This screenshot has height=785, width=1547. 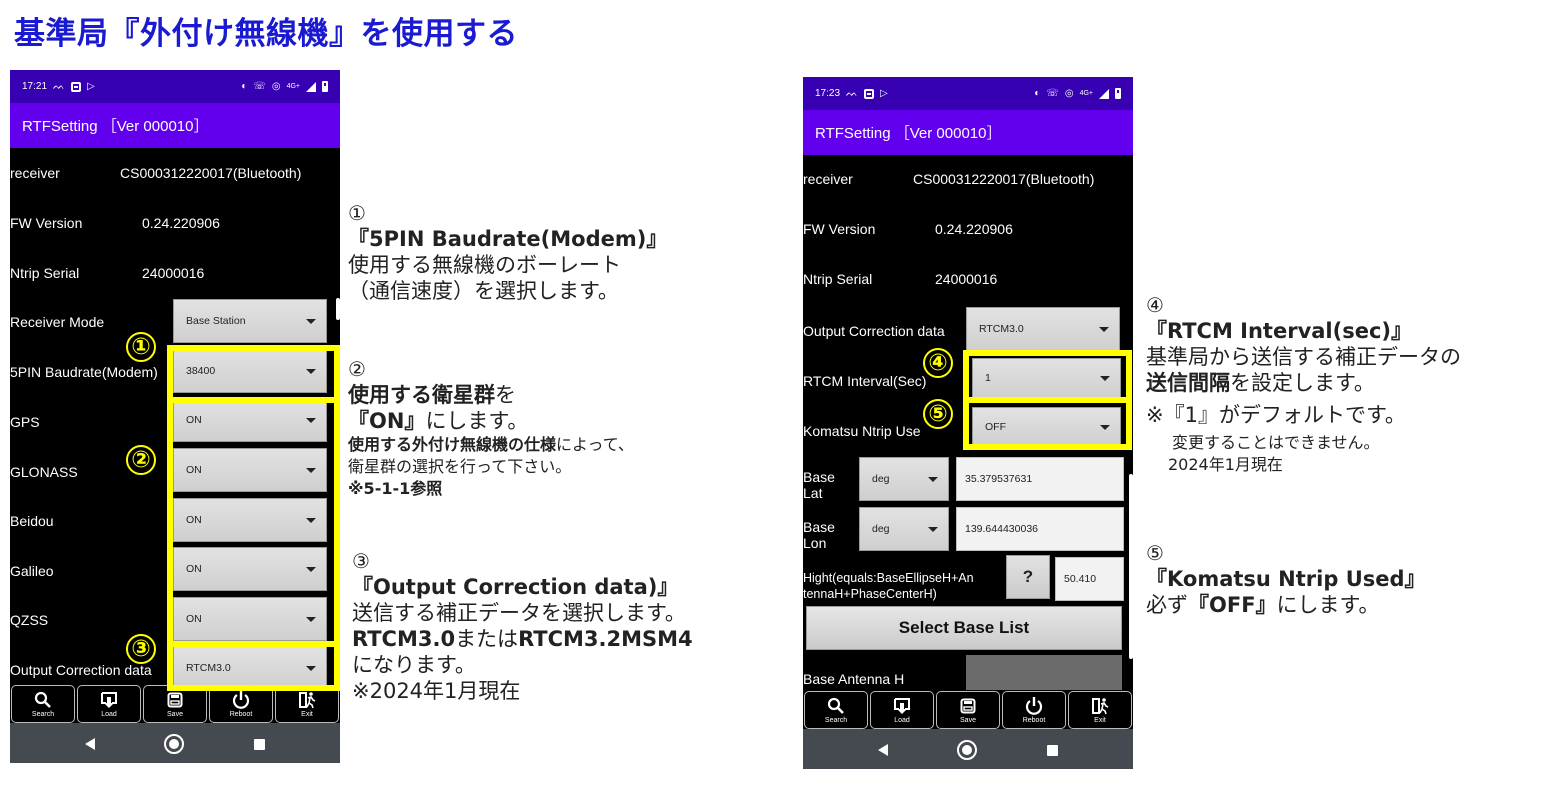 I want to click on callout-badge-3: ③, so click(x=141, y=649).